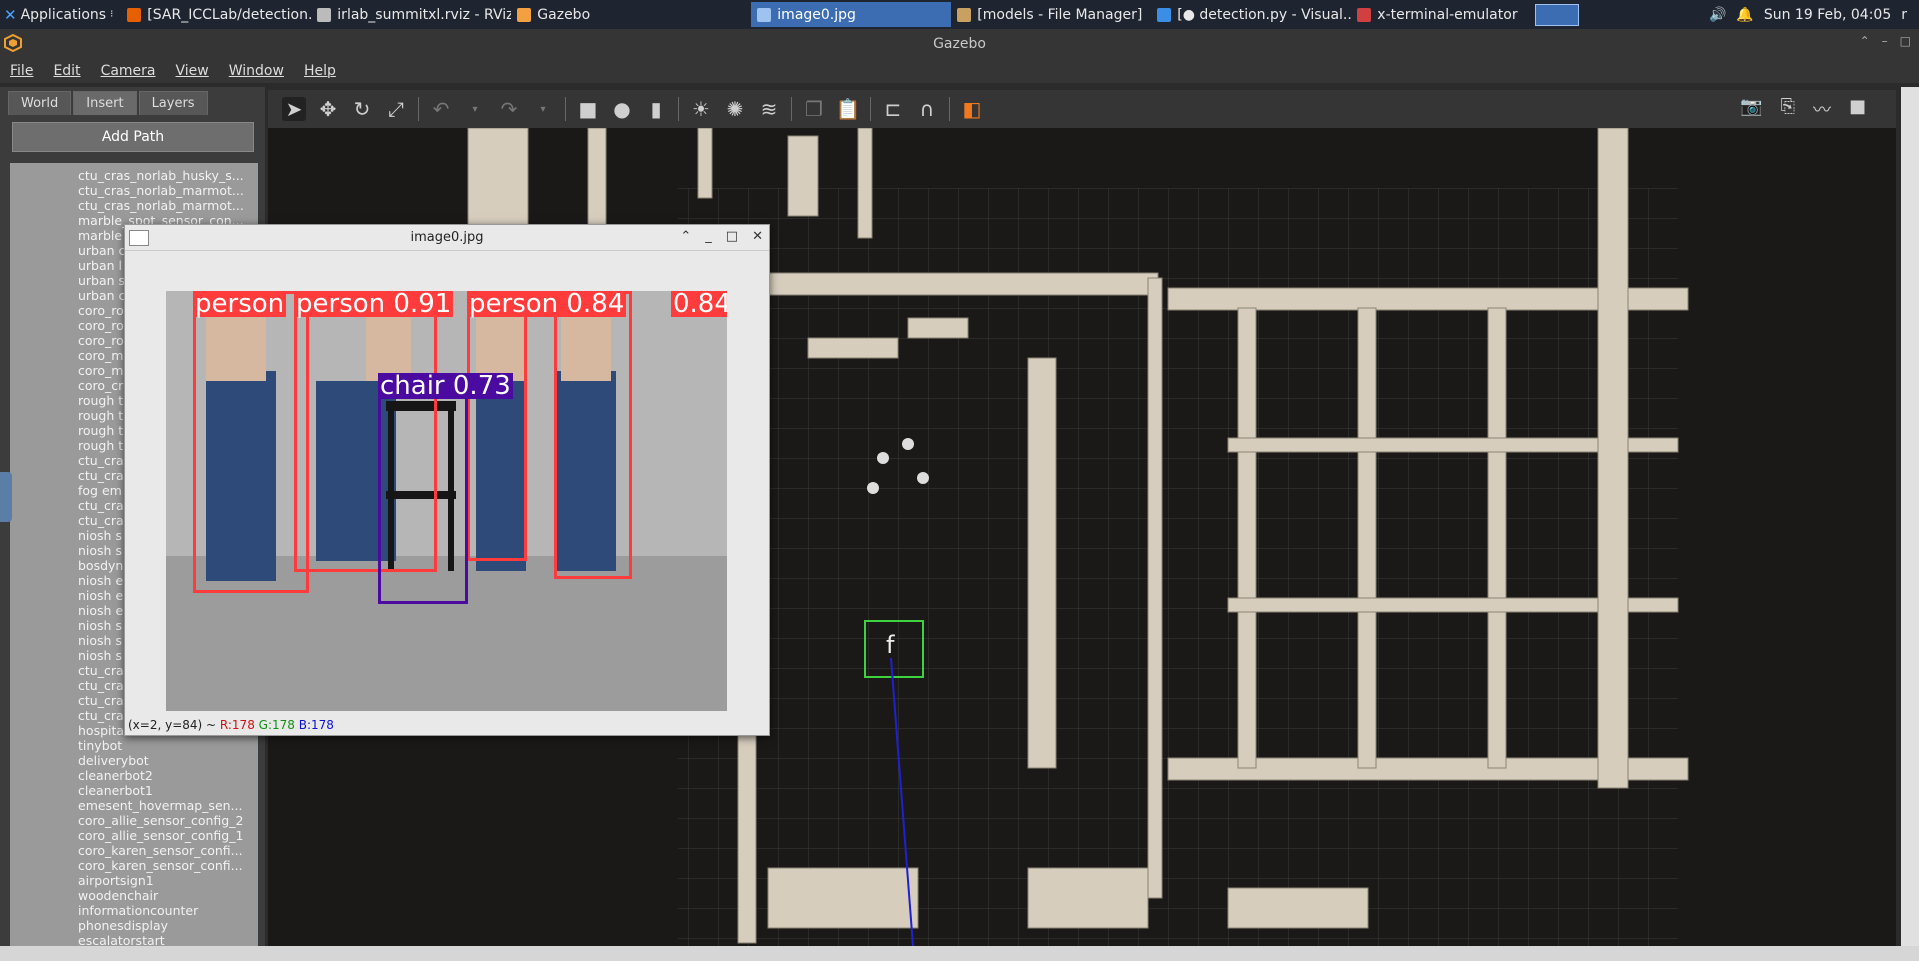 This screenshot has height=961, width=1919. I want to click on model-list-item: informationcounter, so click(168, 910).